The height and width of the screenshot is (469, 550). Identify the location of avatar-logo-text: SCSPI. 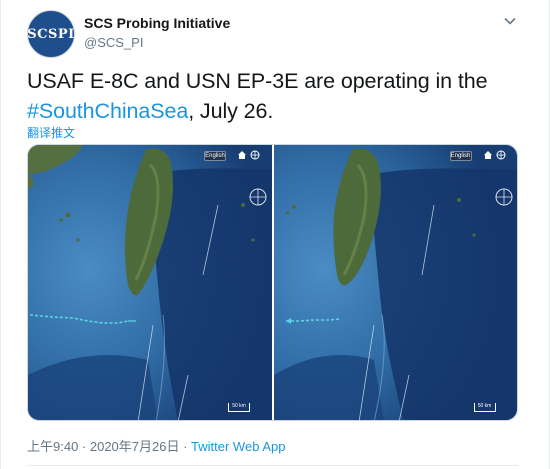
(51, 34).